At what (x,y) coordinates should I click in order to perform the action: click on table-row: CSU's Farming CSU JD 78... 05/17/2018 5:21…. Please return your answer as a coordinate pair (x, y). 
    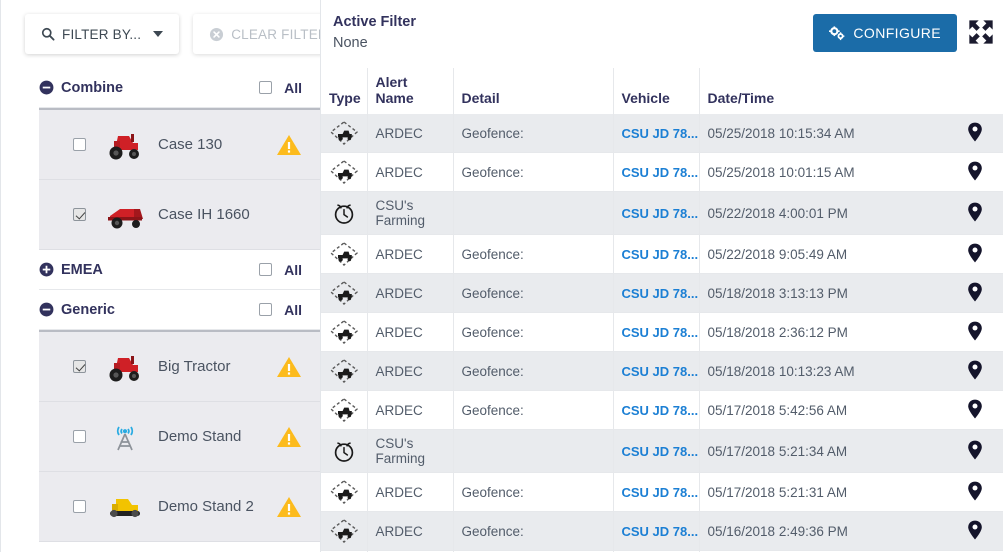
    Looking at the image, I should click on (662, 451).